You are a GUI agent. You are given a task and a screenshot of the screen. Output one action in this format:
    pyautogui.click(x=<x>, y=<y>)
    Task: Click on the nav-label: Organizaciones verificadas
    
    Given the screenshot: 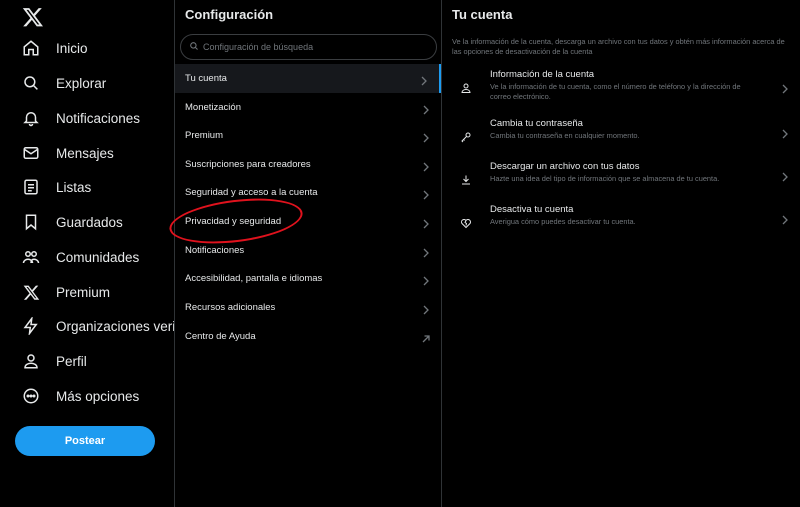 What is the action you would take?
    pyautogui.click(x=115, y=326)
    